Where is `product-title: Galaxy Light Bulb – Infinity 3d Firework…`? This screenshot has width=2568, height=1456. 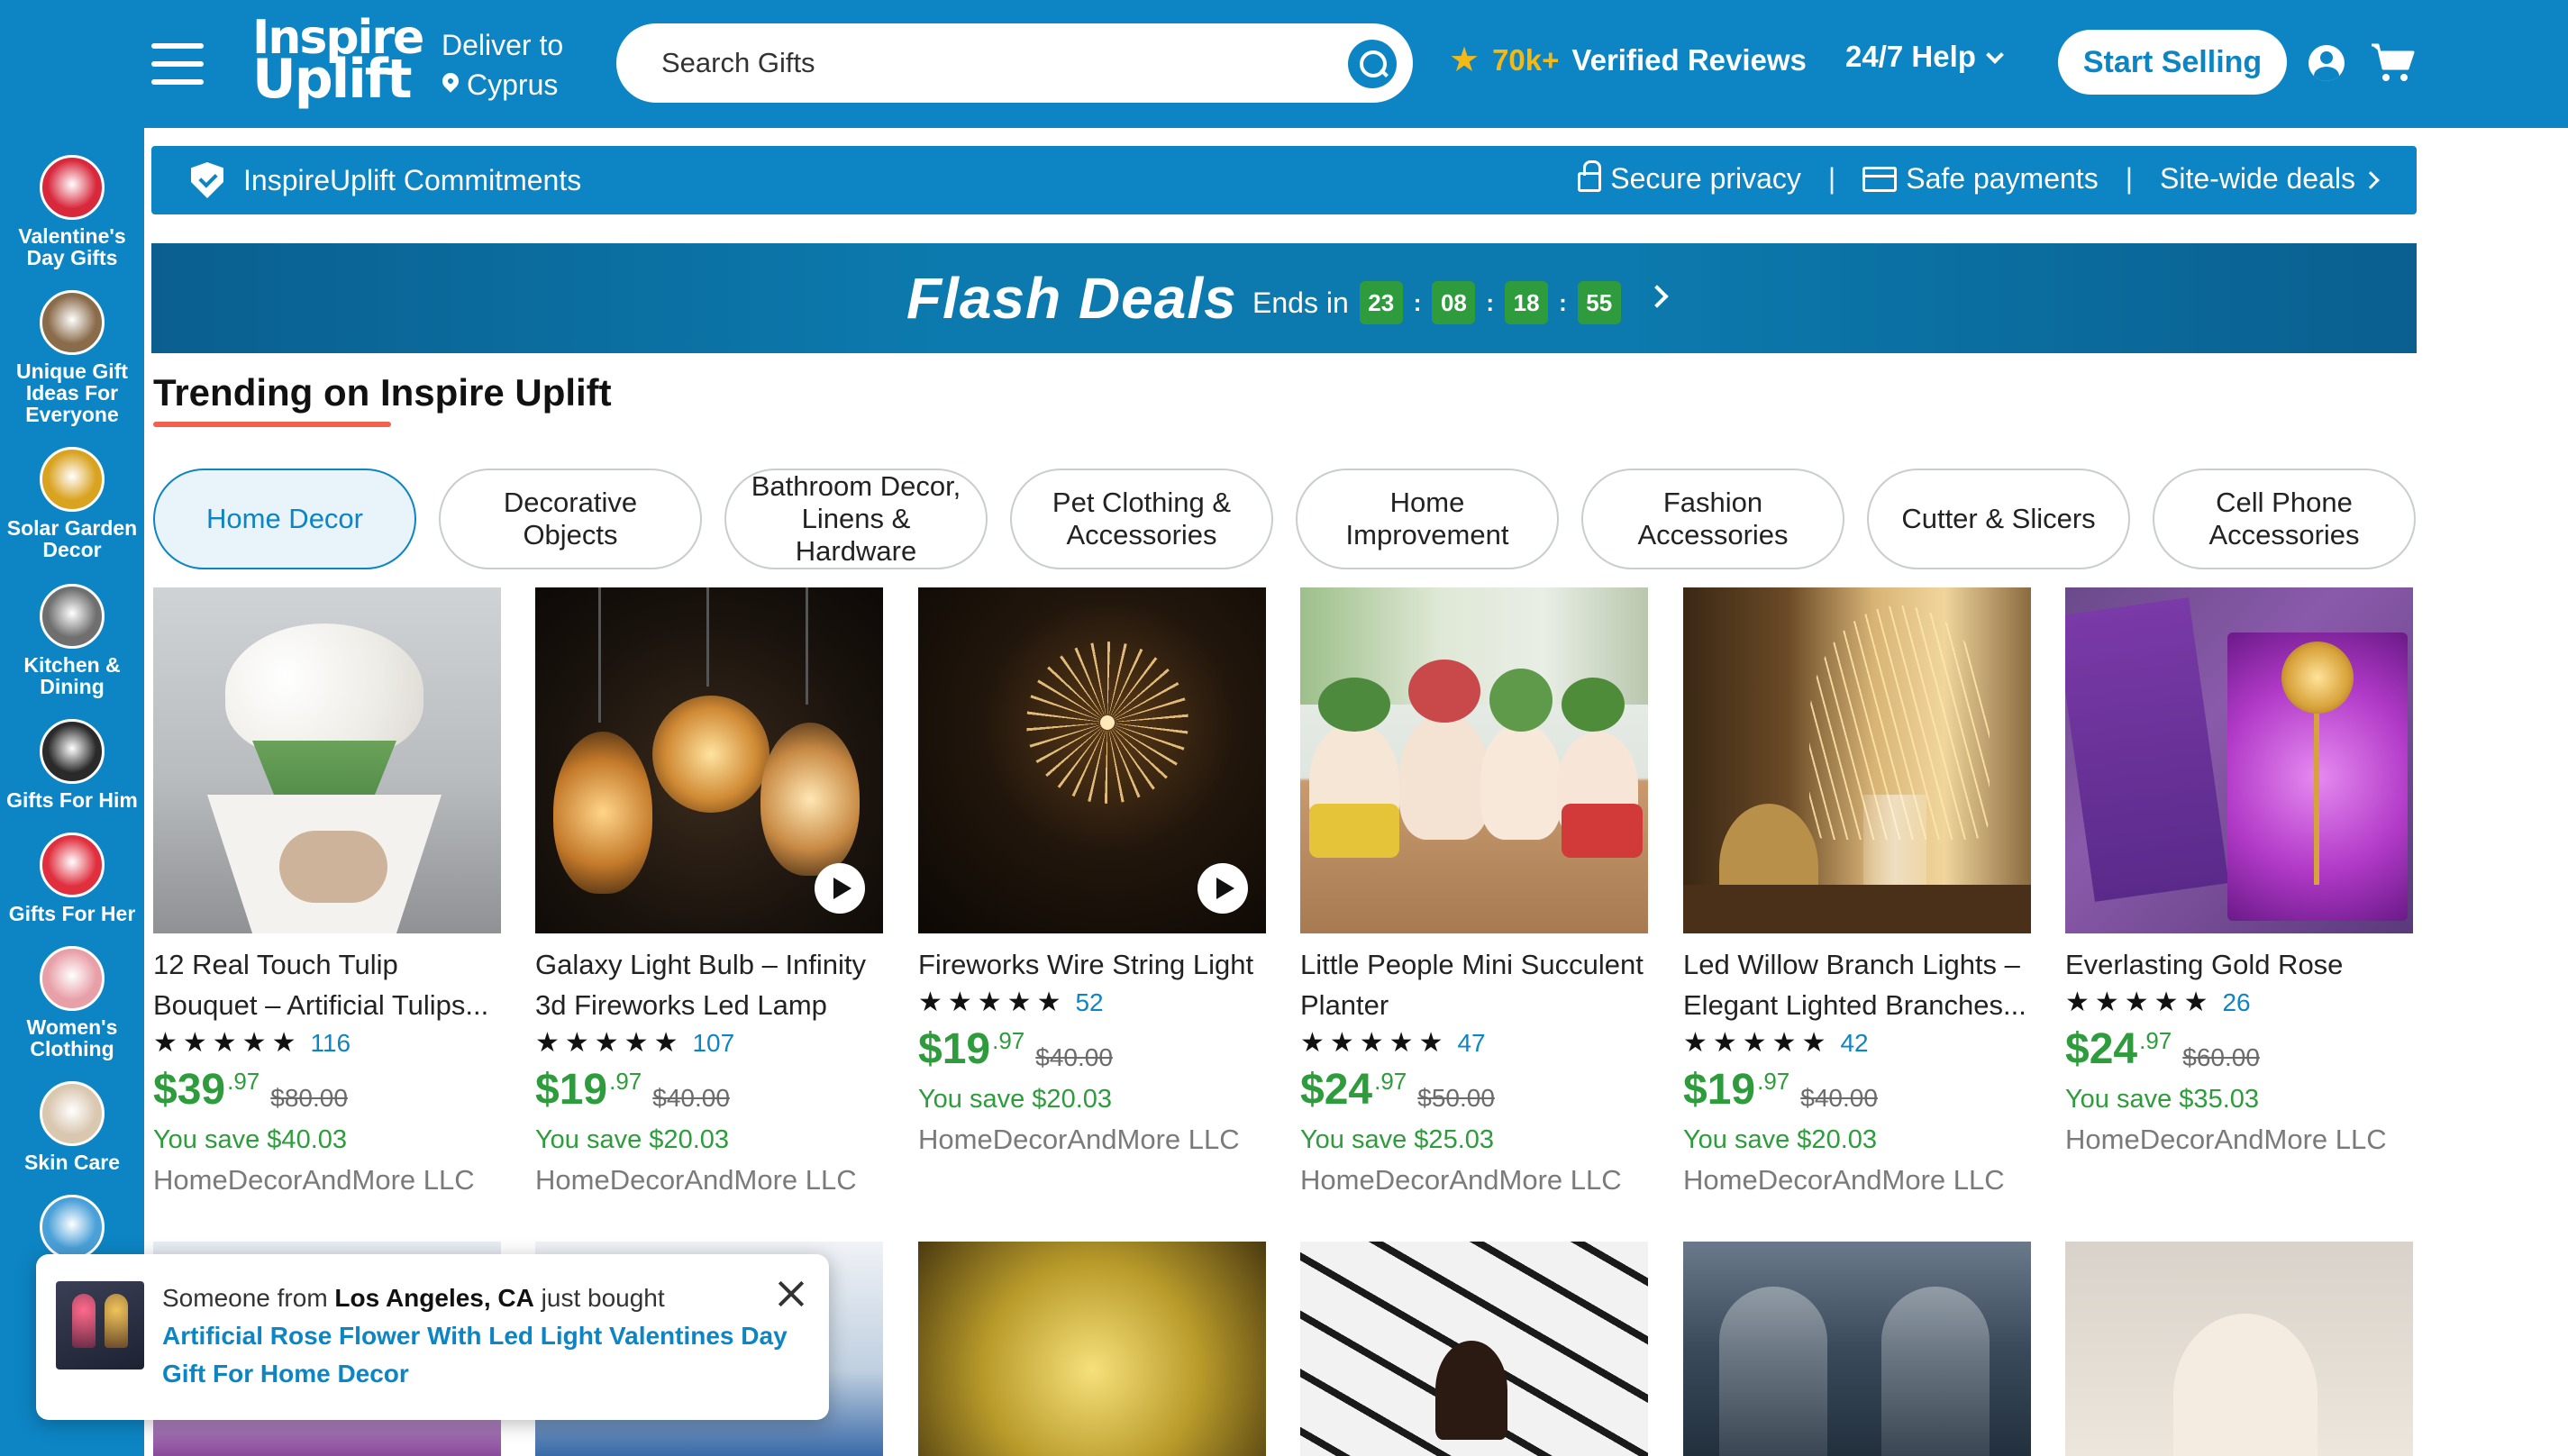 product-title: Galaxy Light Bulb – Infinity 3d Firework… is located at coordinates (709, 984).